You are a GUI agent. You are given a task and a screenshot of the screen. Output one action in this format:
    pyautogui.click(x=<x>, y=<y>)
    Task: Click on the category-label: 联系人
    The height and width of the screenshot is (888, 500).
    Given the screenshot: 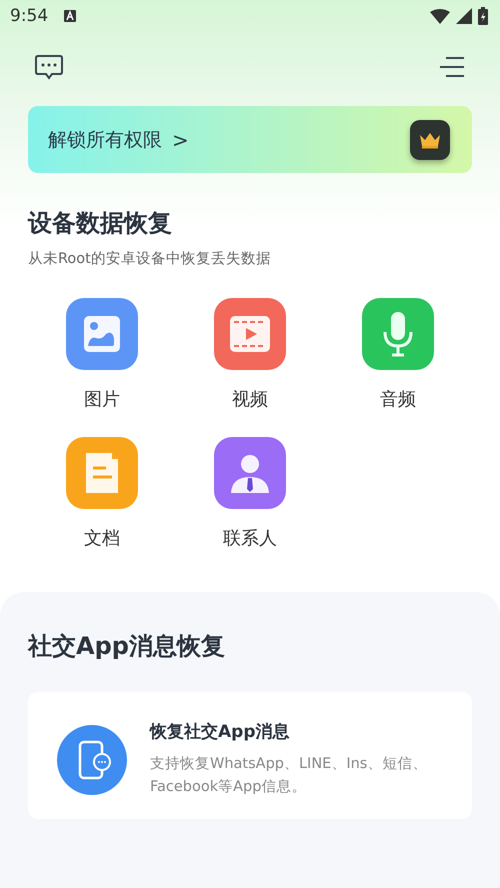 What is the action you would take?
    pyautogui.click(x=250, y=538)
    